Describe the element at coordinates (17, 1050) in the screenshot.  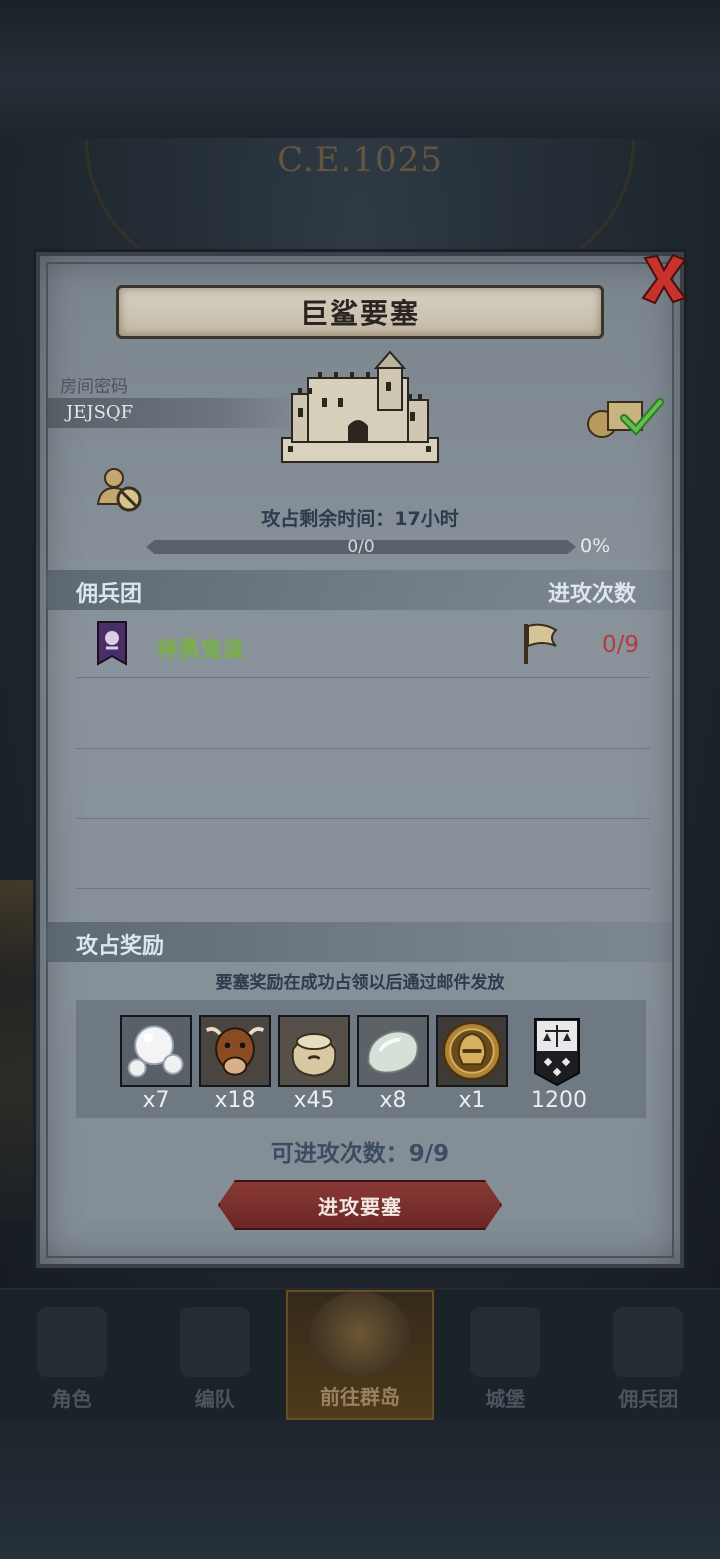
I see `side-widgets-peek` at that location.